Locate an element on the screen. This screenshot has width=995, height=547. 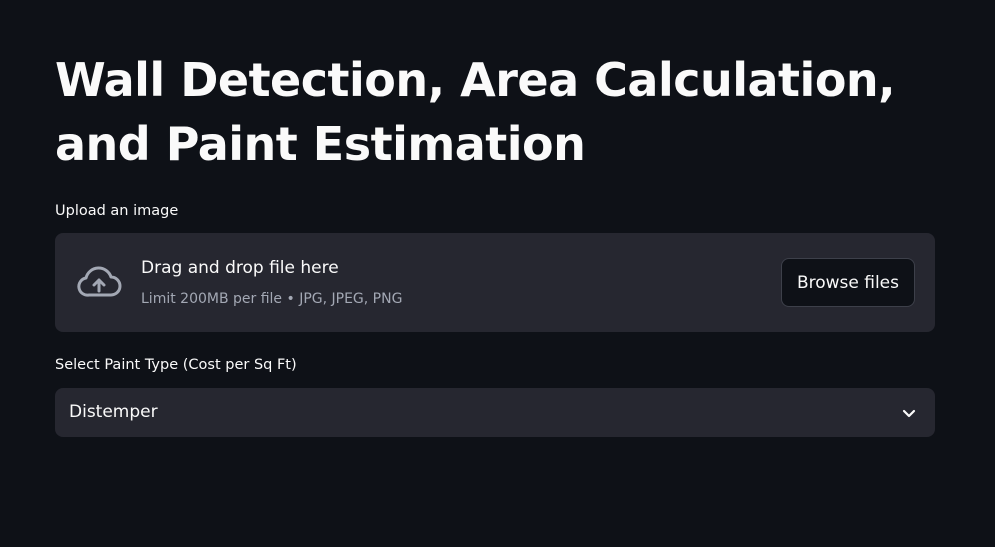
cloud-upload-icon is located at coordinates (99, 281).